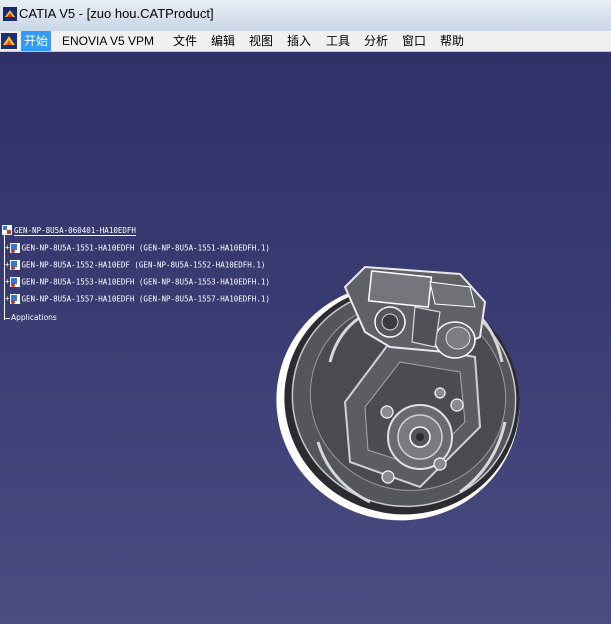 The height and width of the screenshot is (624, 611). What do you see at coordinates (108, 41) in the screenshot?
I see `menu-enovia: ENOVIA V5 VPM` at bounding box center [108, 41].